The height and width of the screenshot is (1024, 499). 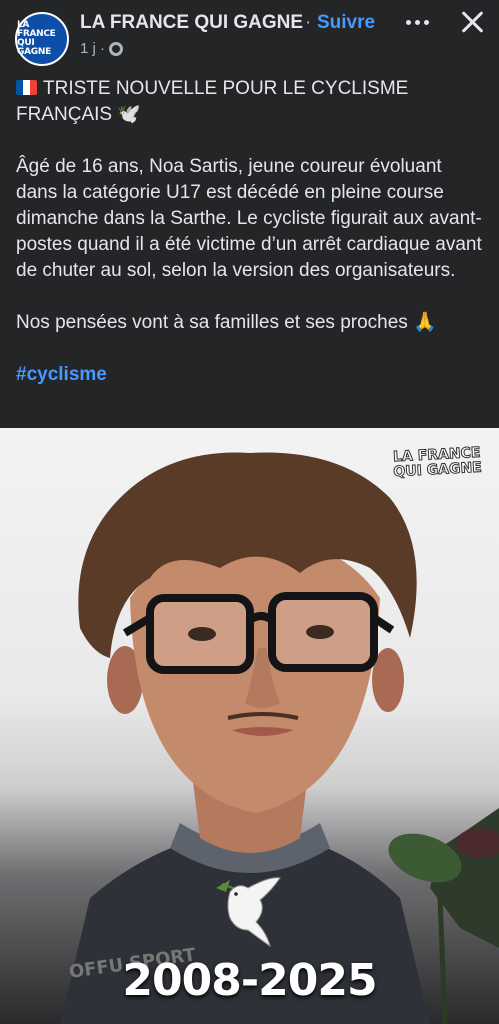 What do you see at coordinates (417, 22) in the screenshot?
I see `more-options-button` at bounding box center [417, 22].